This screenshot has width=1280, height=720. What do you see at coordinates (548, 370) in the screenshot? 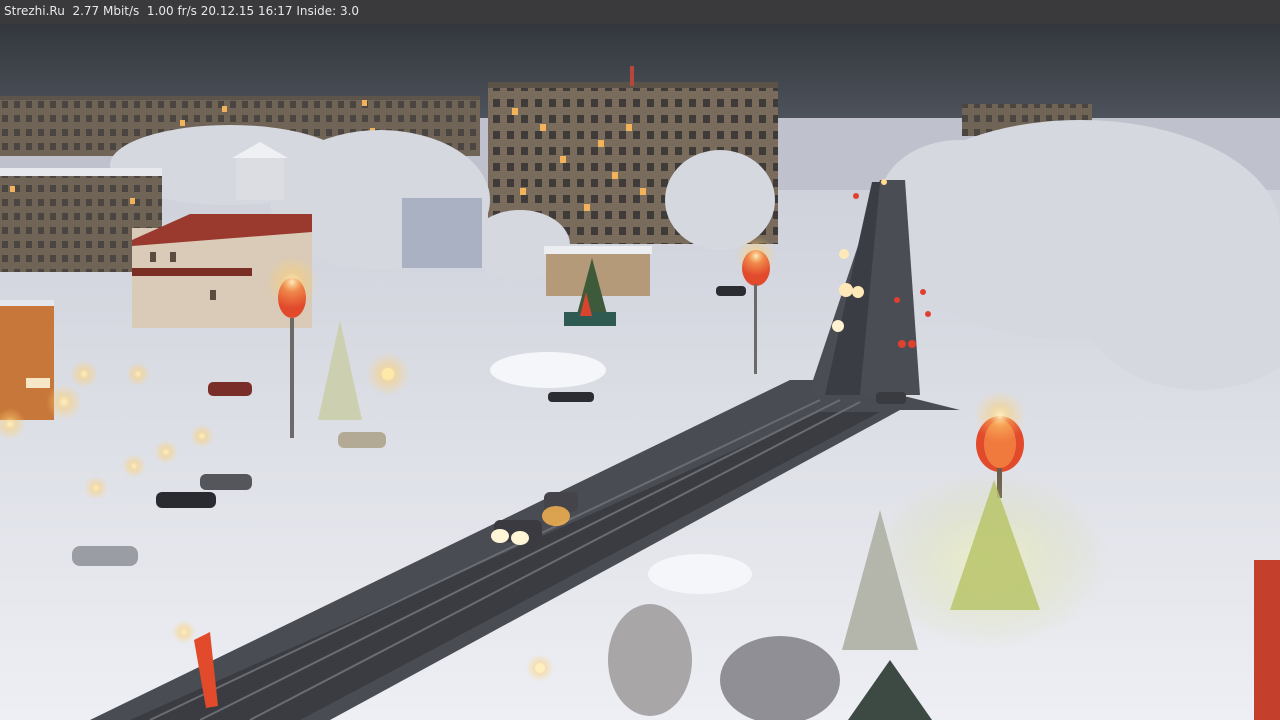
I see `snow-pile` at bounding box center [548, 370].